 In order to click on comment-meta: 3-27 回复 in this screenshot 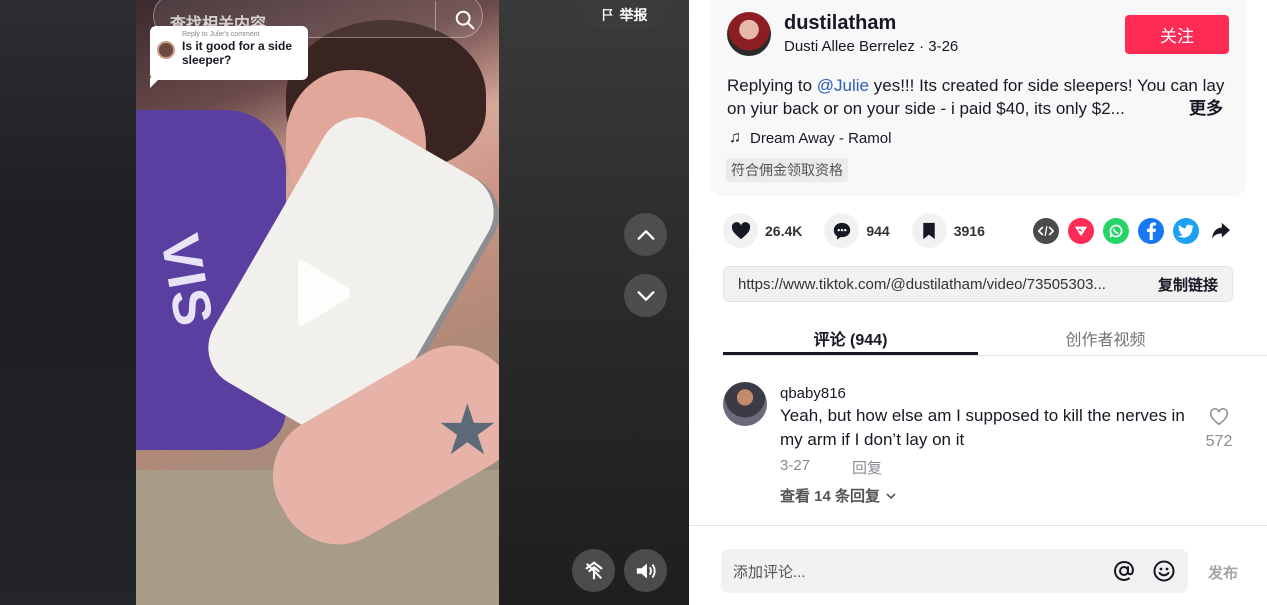, I will do `click(831, 467)`.